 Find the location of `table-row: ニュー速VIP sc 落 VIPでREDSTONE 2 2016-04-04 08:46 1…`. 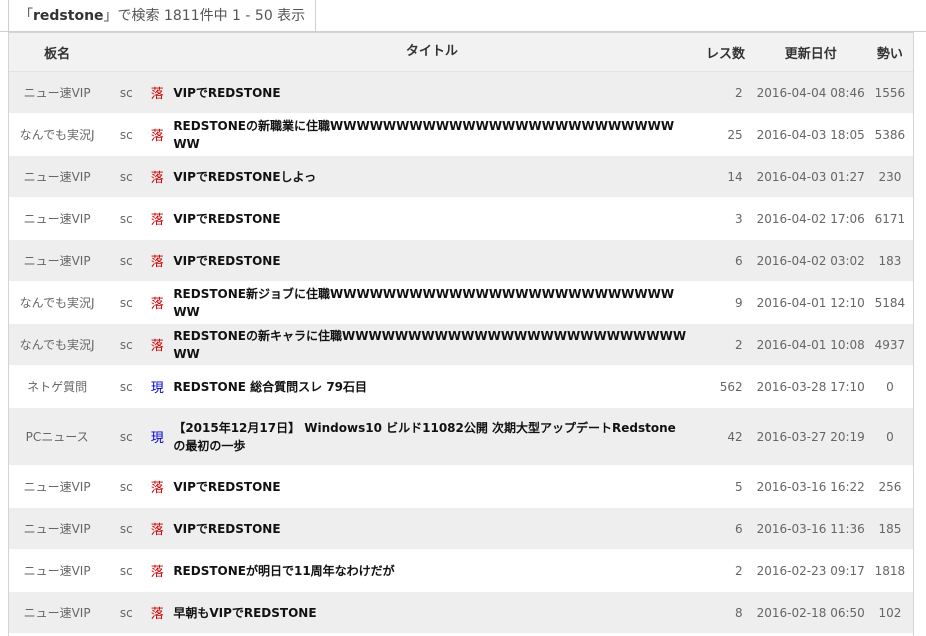

table-row: ニュー速VIP sc 落 VIPでREDSTONE 2 2016-04-04 08:46 1… is located at coordinates (461, 92).